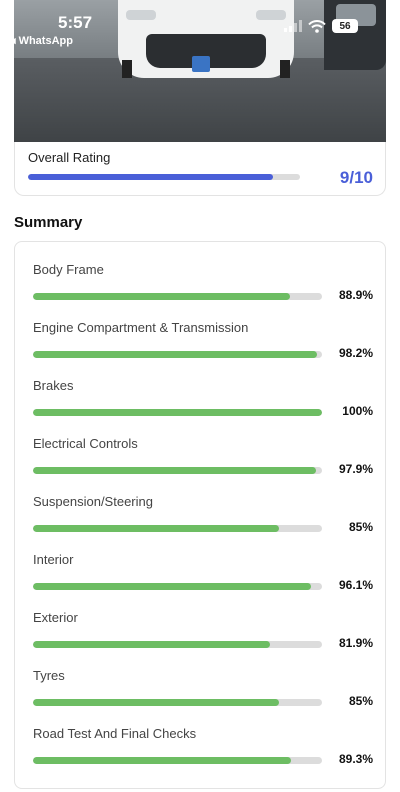  Describe the element at coordinates (53, 385) in the screenshot. I see `summary-item-label: Brakes` at that location.